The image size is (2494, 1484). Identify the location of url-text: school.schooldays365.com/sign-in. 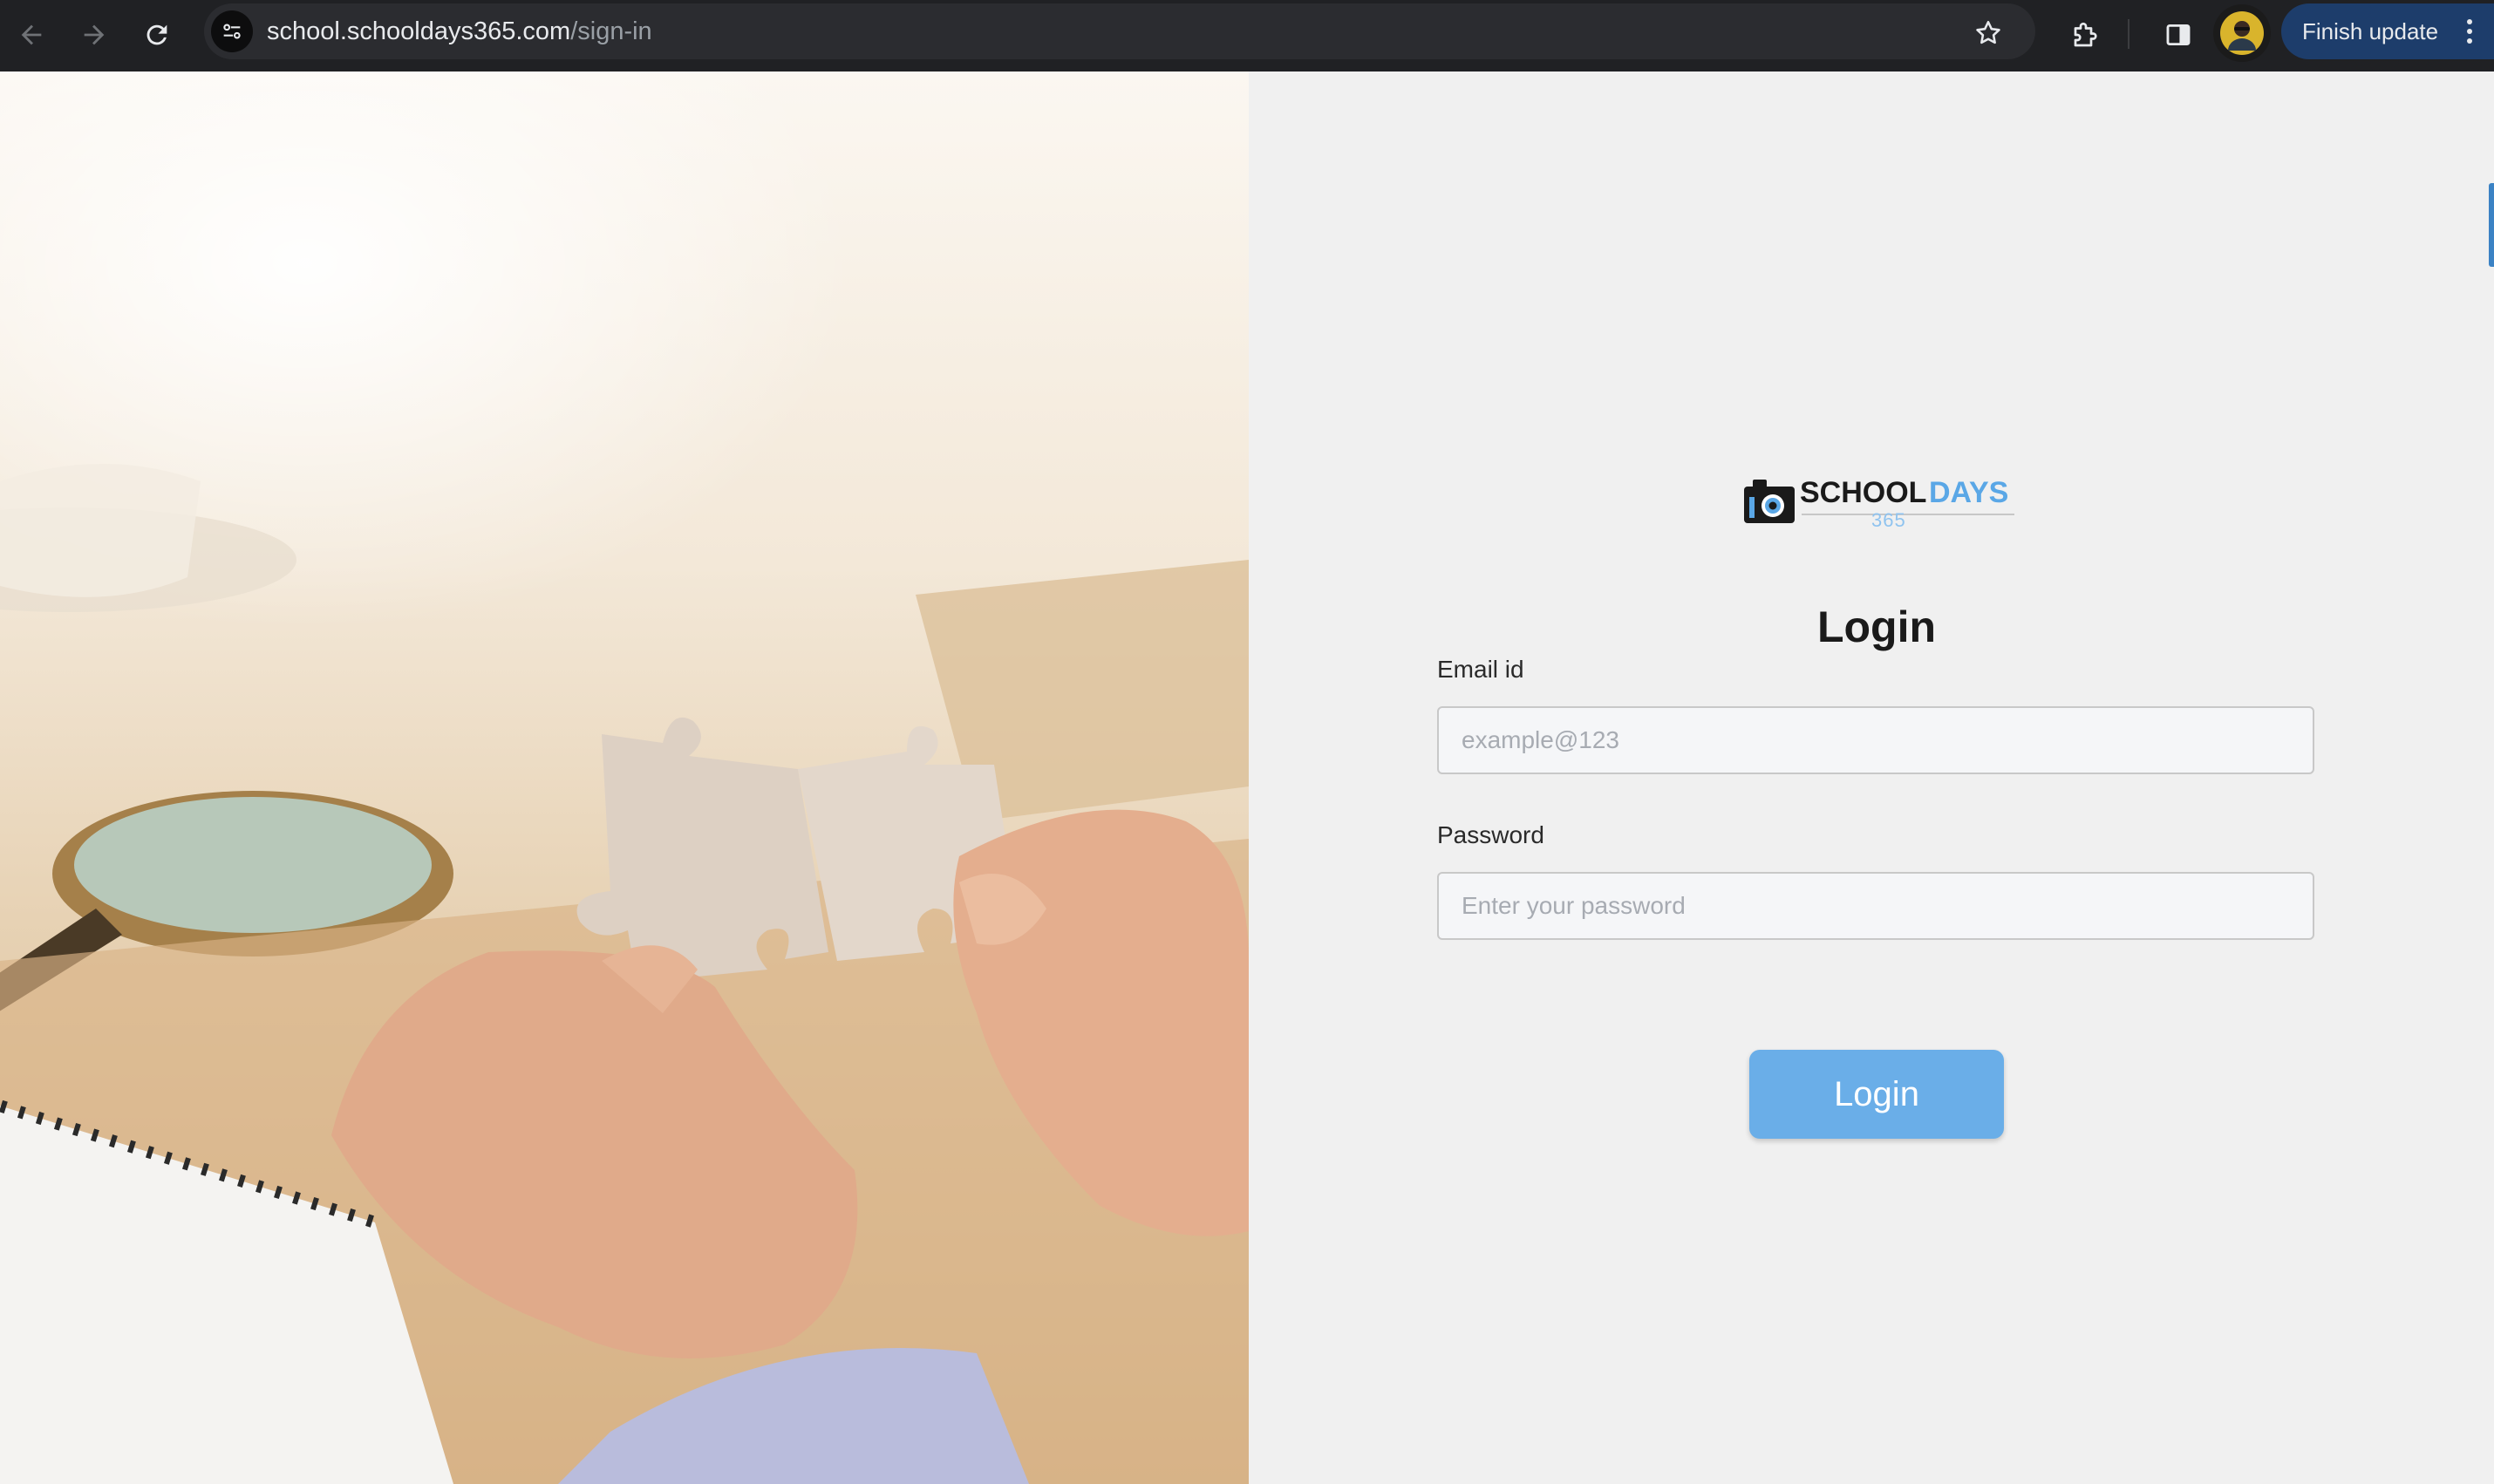
(459, 31).